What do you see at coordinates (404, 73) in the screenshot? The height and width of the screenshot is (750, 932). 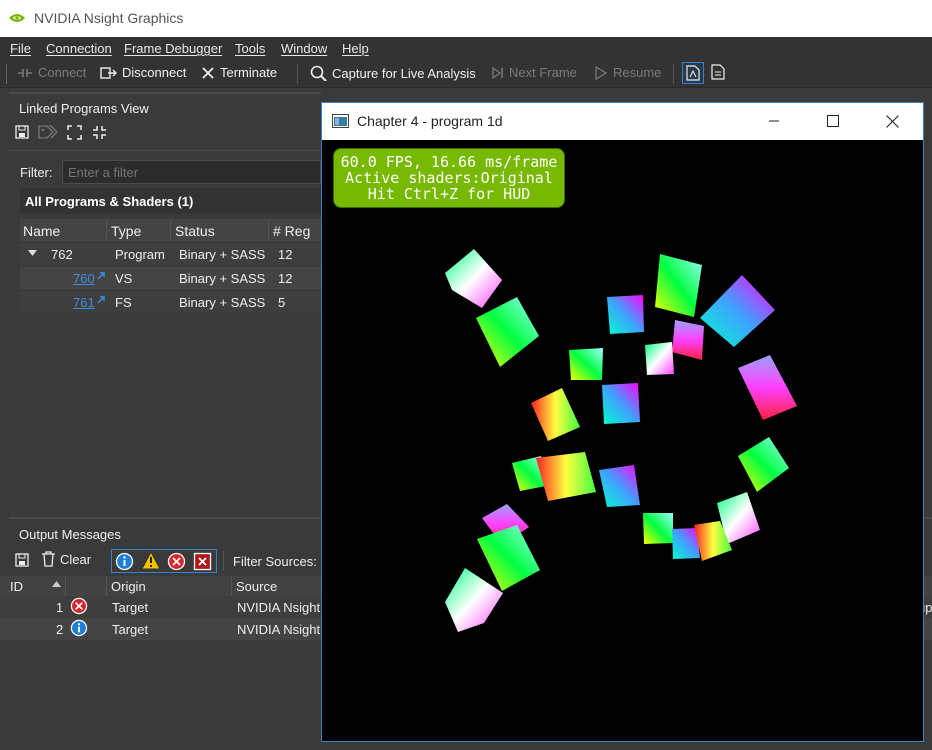 I see `capture-label: Capture for Live Analysis` at bounding box center [404, 73].